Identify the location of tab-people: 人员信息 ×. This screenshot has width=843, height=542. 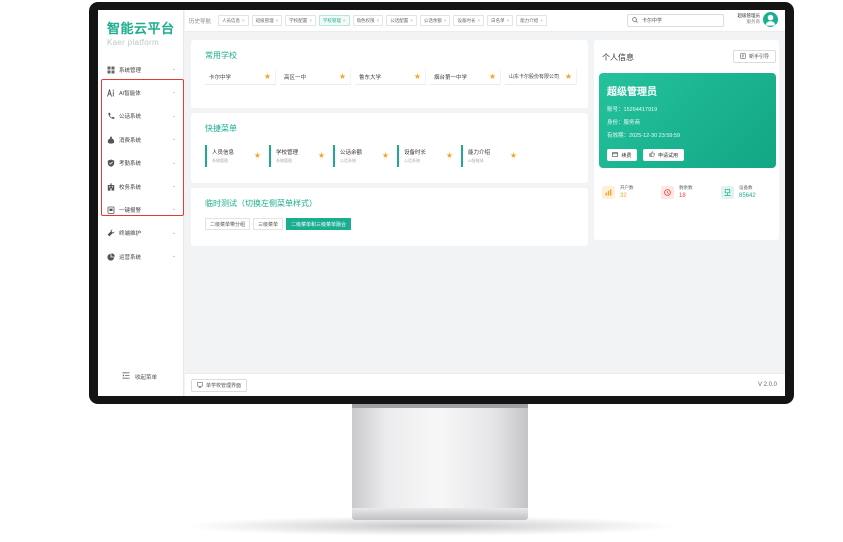
(233, 20).